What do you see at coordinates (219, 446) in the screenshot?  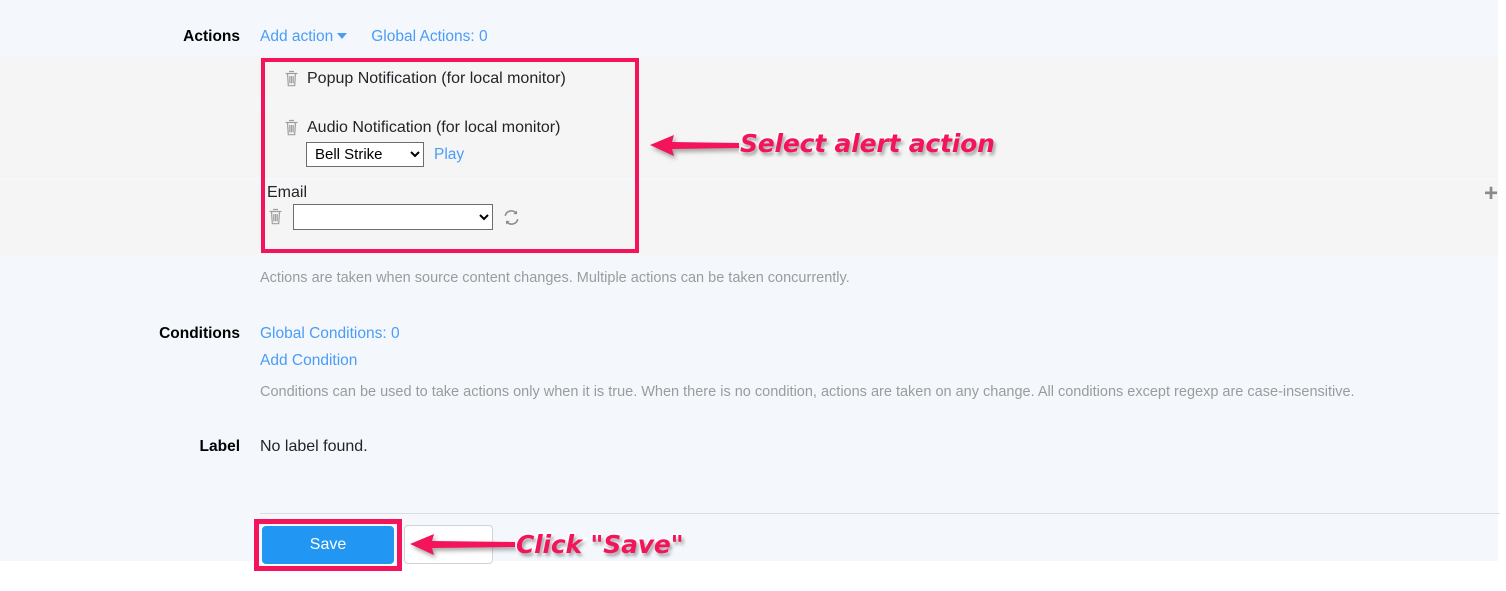 I see `label-field-label: Label` at bounding box center [219, 446].